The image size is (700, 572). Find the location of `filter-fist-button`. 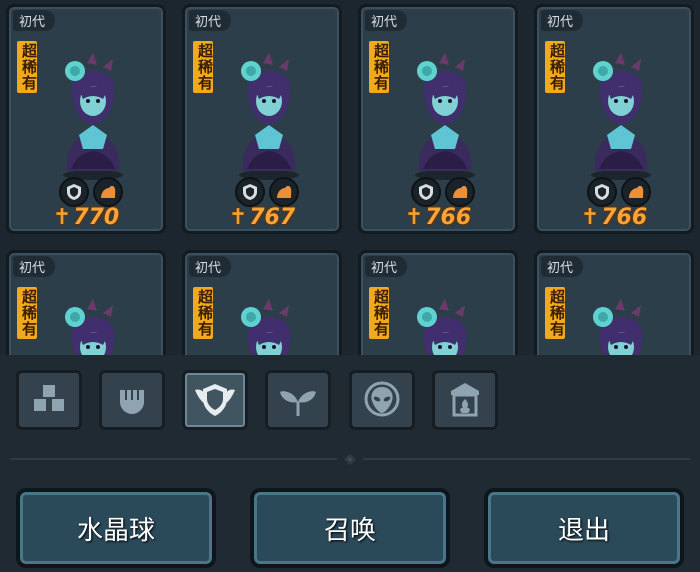

filter-fist-button is located at coordinates (132, 400).